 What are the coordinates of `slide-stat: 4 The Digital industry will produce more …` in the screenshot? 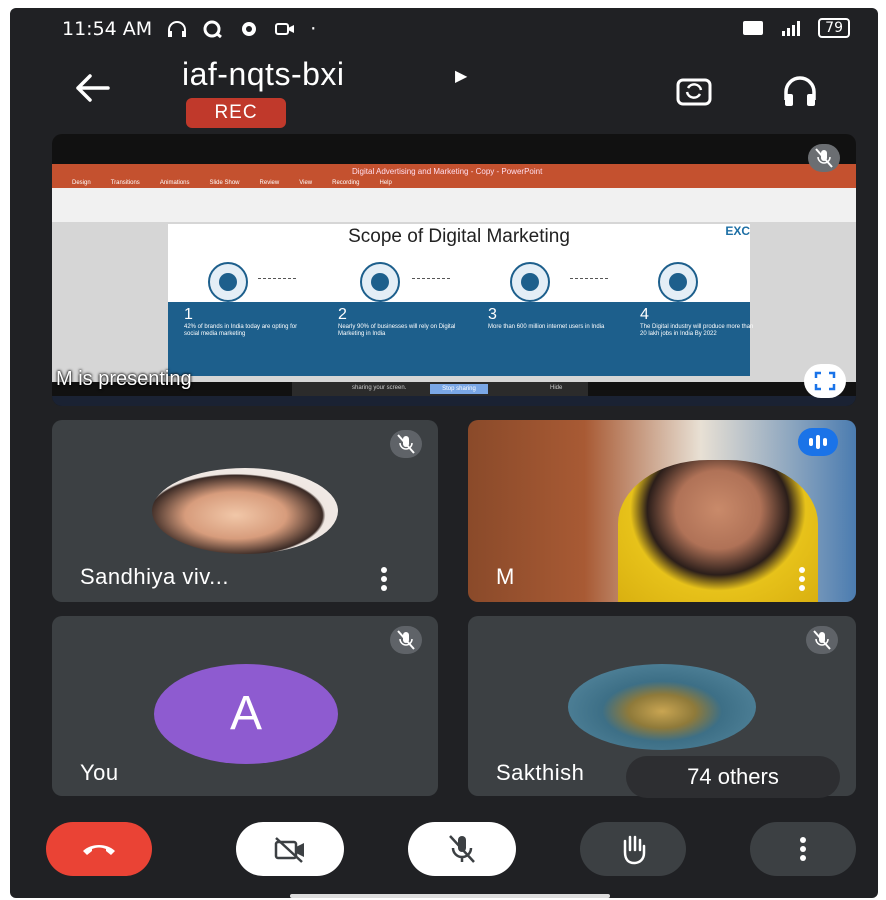 It's located at (700, 322).